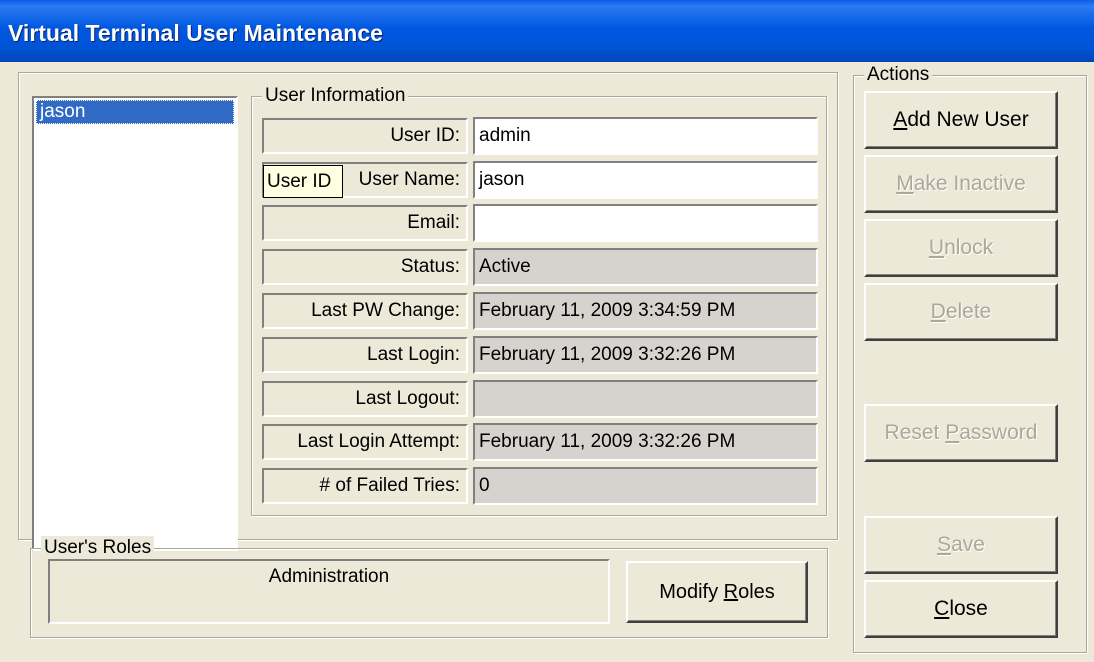 The width and height of the screenshot is (1094, 662). Describe the element at coordinates (645, 355) in the screenshot. I see `last-login-field: February 11, 2009 3:32:26 PM` at that location.